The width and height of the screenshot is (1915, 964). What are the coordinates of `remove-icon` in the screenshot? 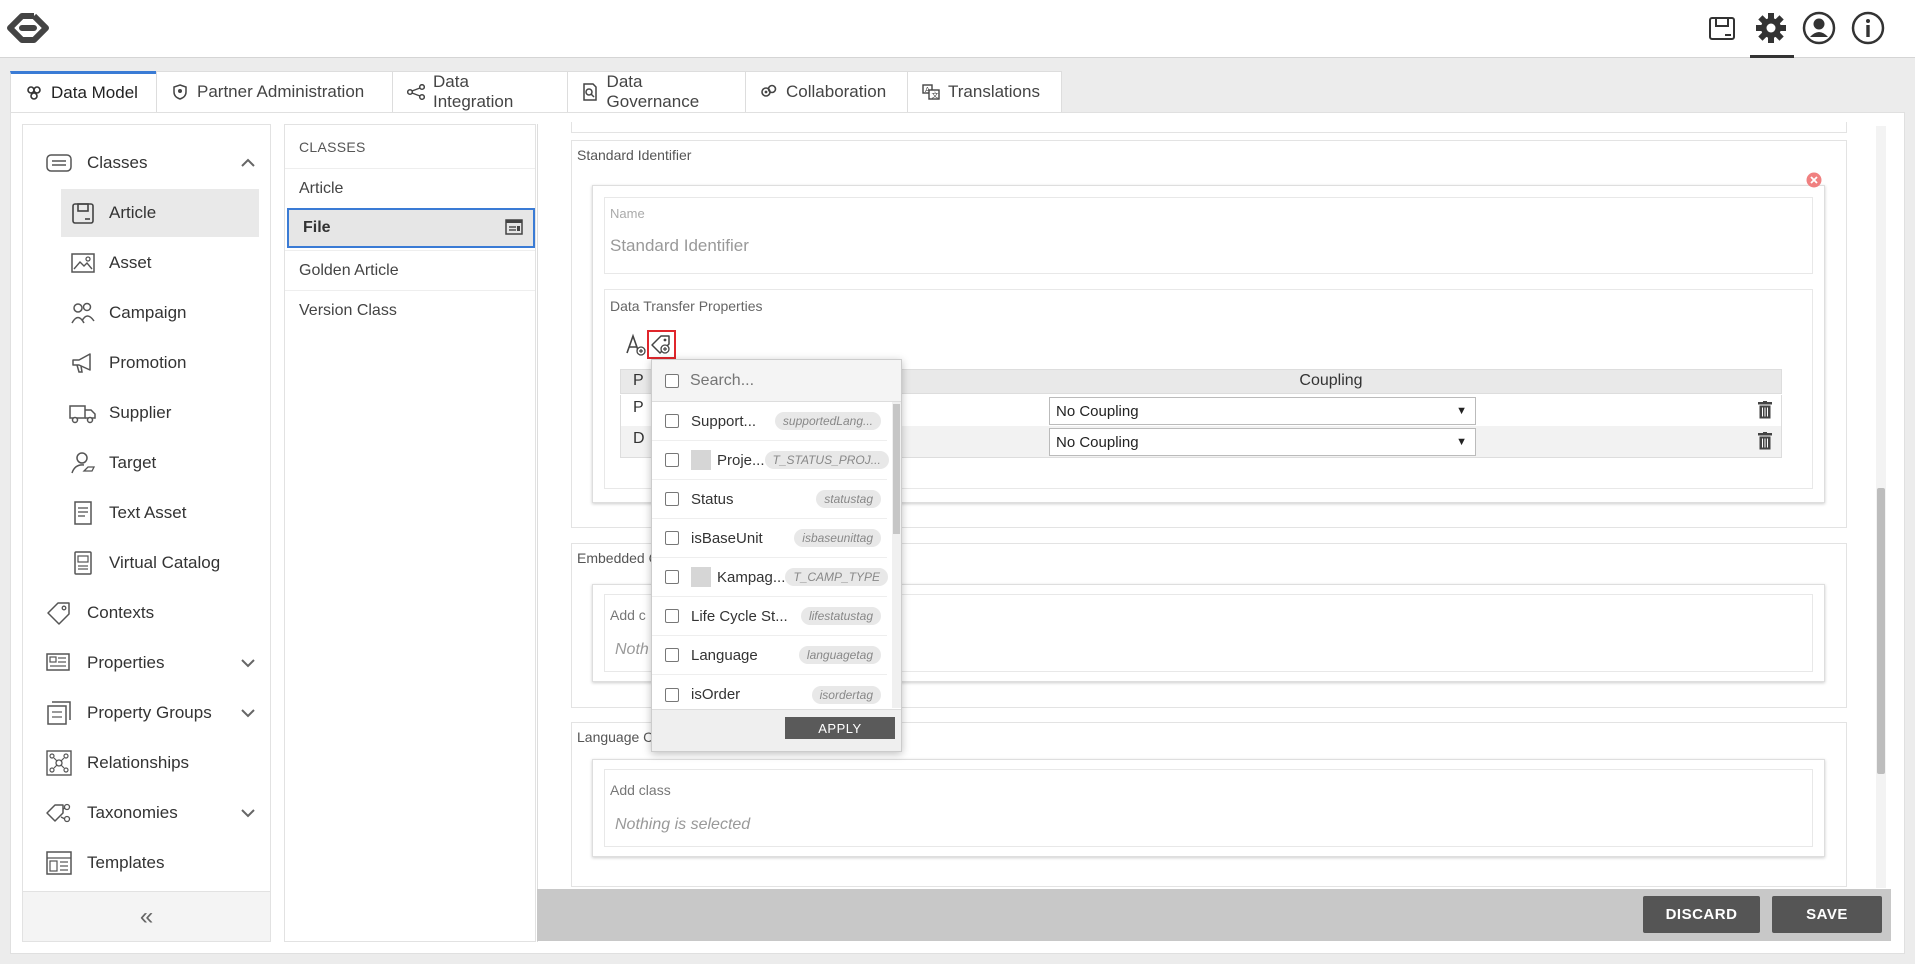 It's located at (1814, 180).